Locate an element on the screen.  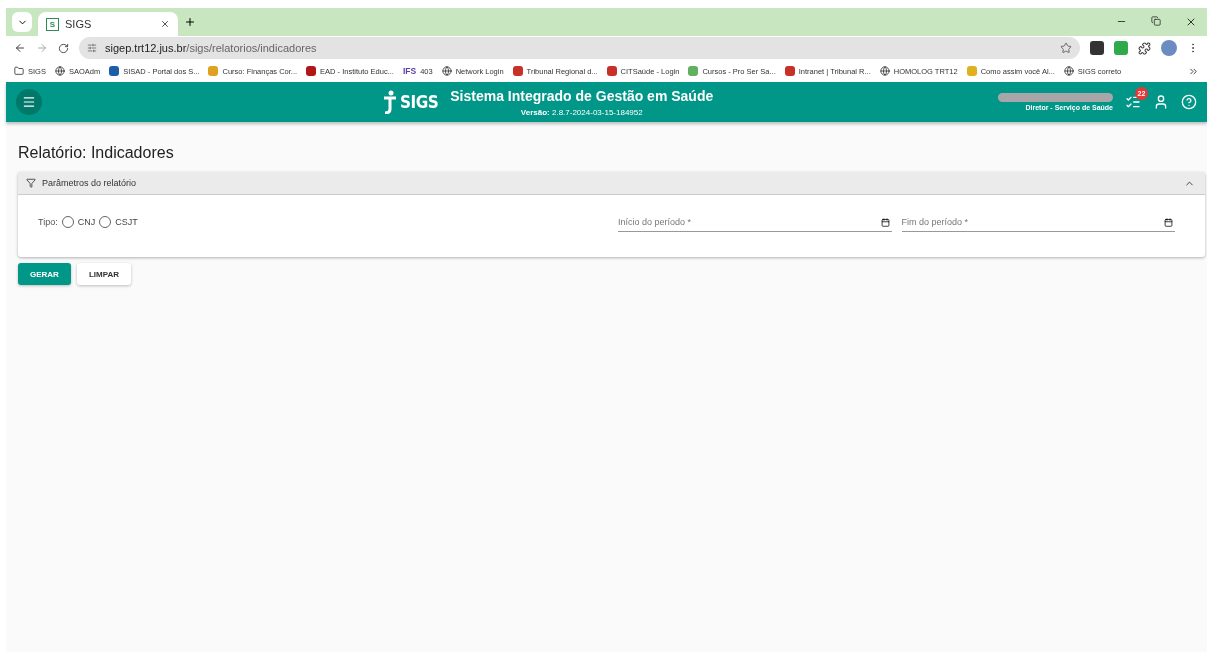
restore-icon is located at coordinates (1156, 21).